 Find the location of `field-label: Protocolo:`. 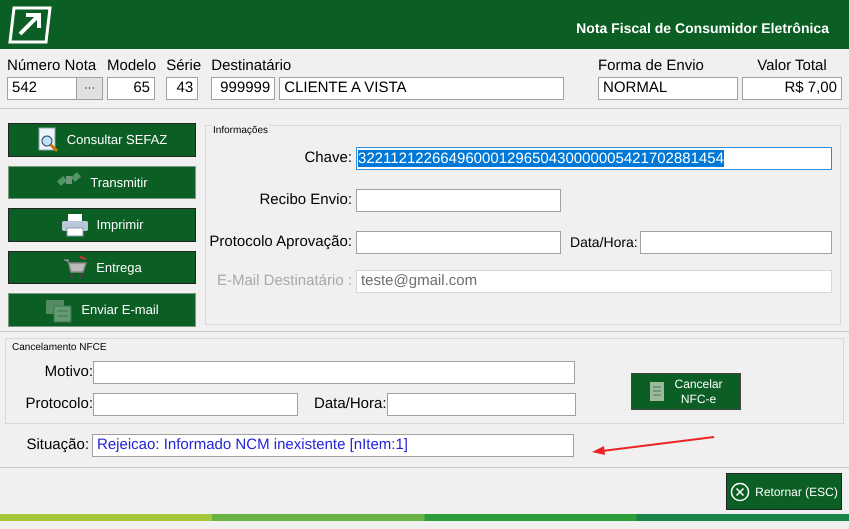

field-label: Protocolo: is located at coordinates (58, 404).